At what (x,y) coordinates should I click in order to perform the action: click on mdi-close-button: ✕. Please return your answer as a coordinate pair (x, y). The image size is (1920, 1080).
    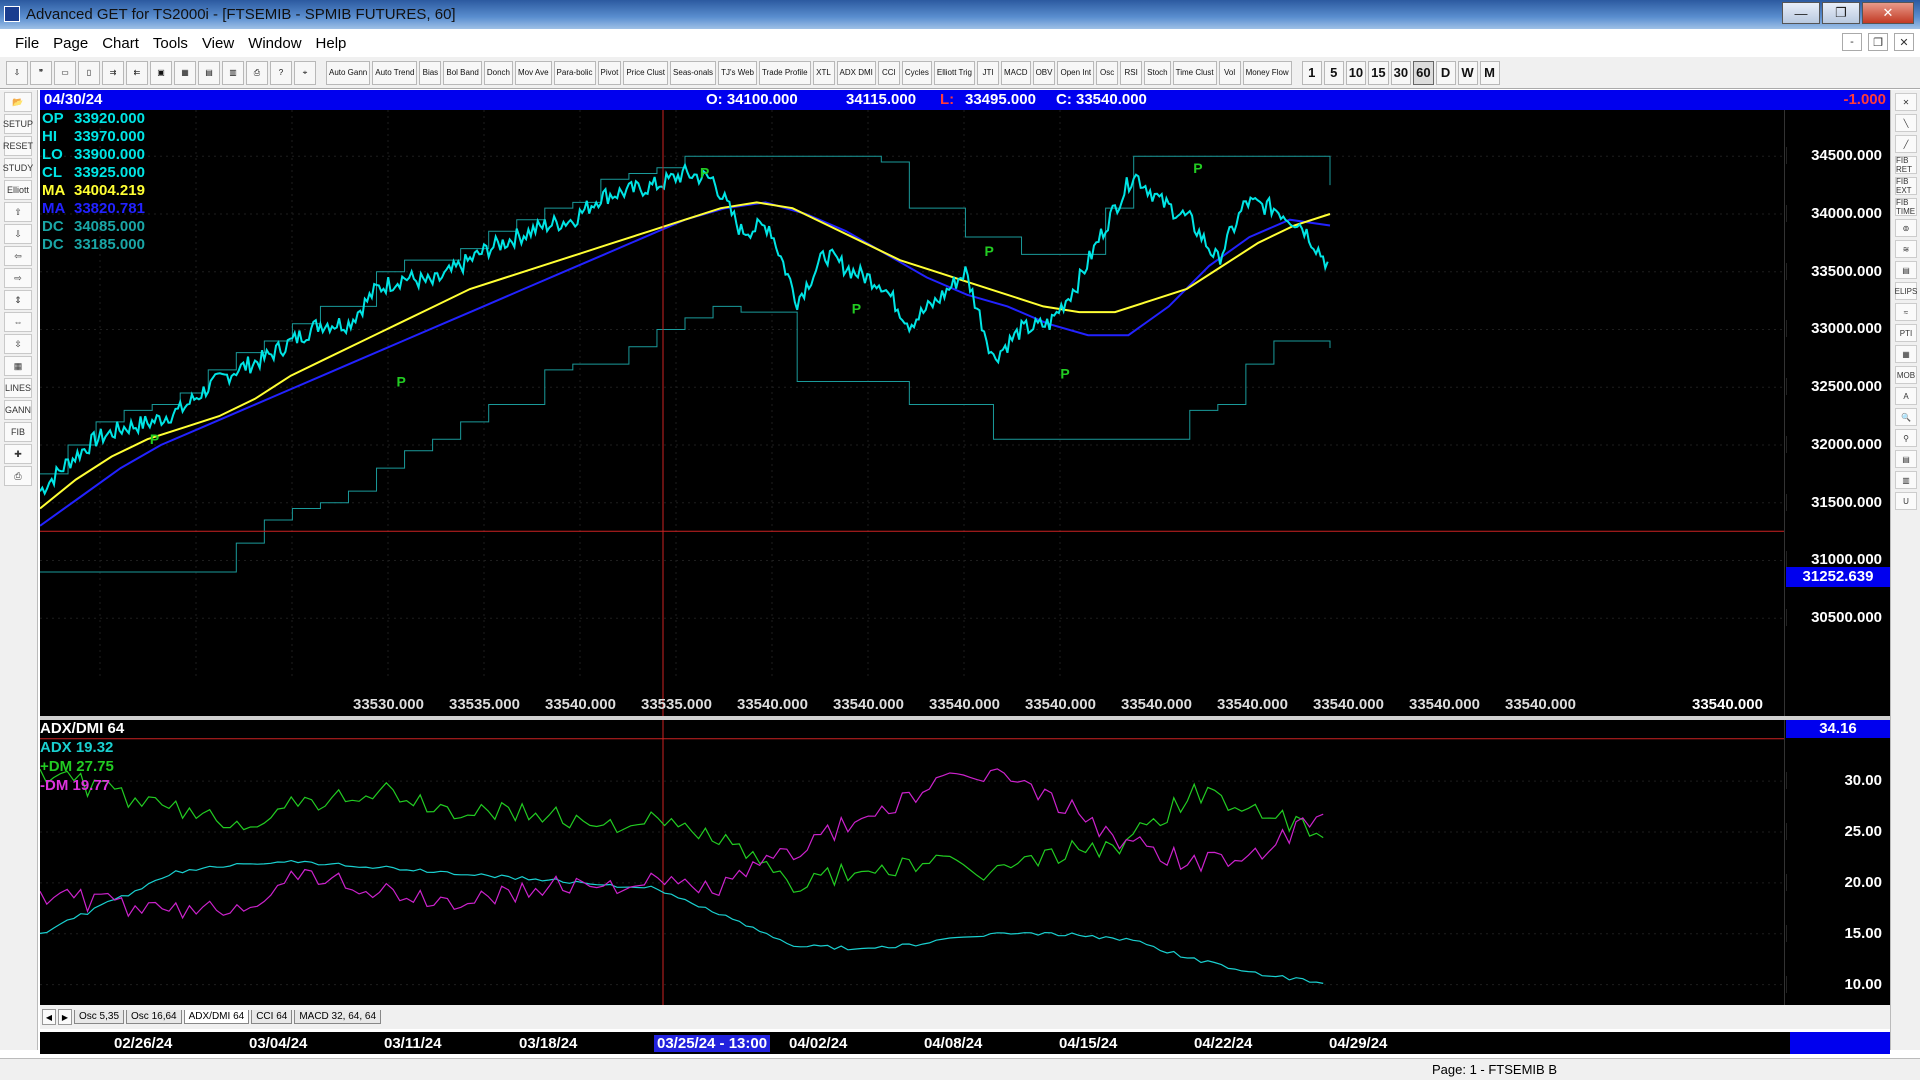
    Looking at the image, I should click on (1904, 42).